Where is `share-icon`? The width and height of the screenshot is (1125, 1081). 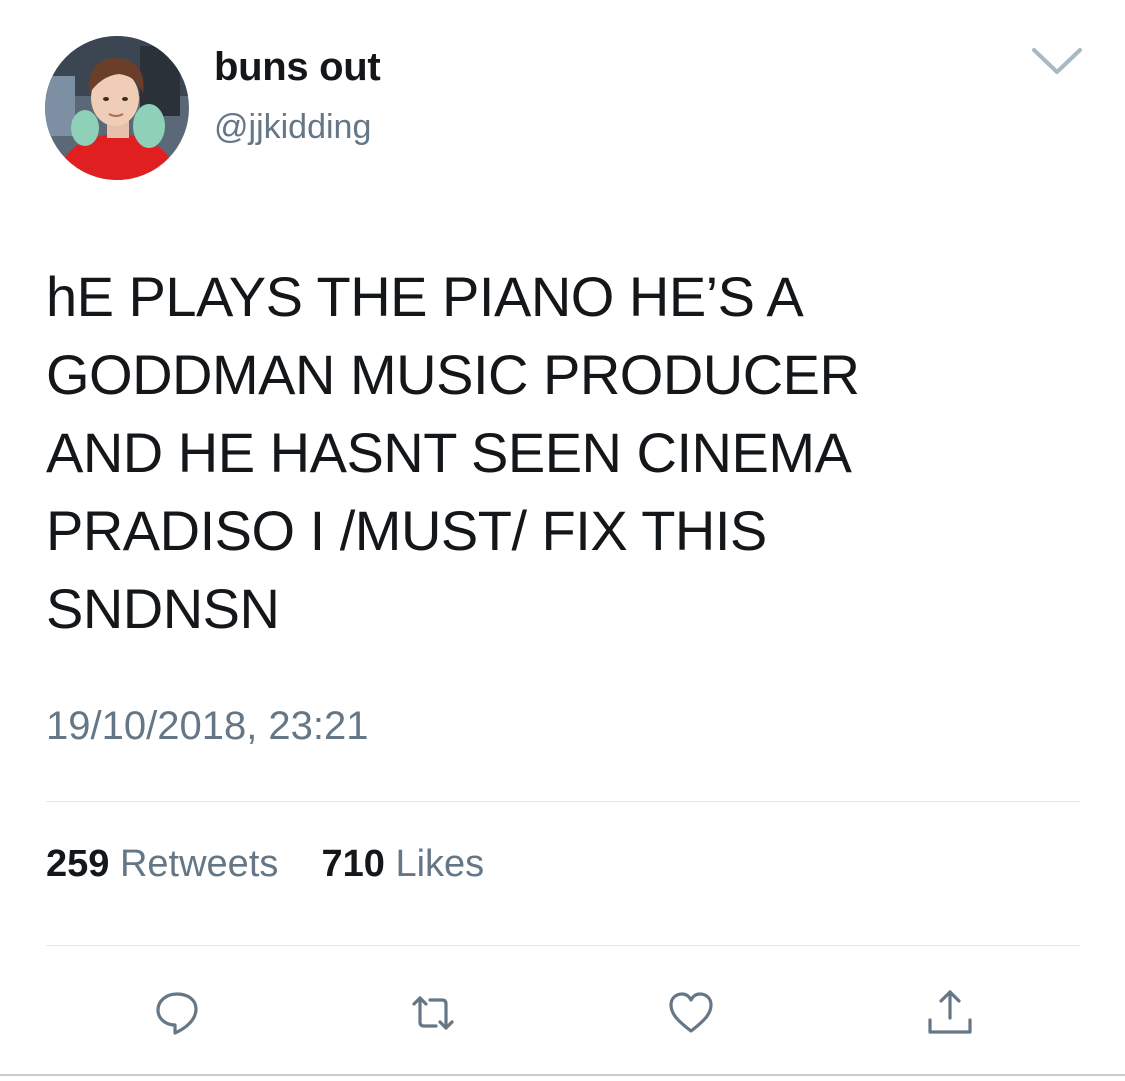
share-icon is located at coordinates (950, 1012).